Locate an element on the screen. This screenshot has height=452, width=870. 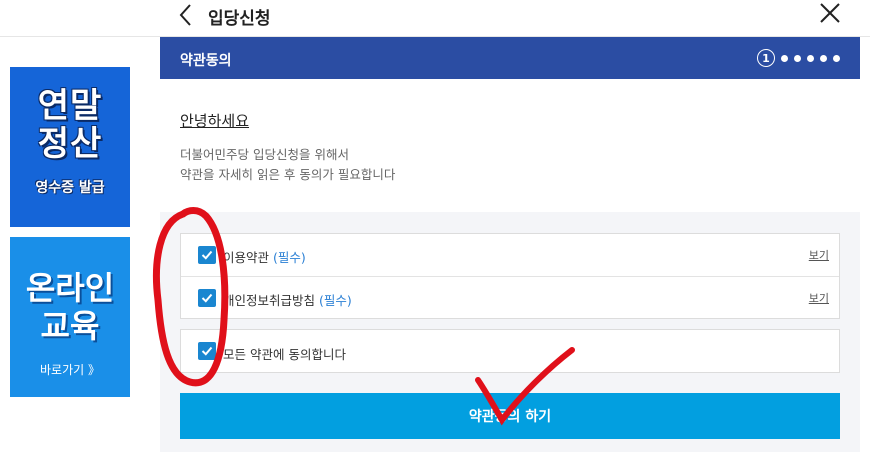
agree-all-checkbox is located at coordinates (207, 351).